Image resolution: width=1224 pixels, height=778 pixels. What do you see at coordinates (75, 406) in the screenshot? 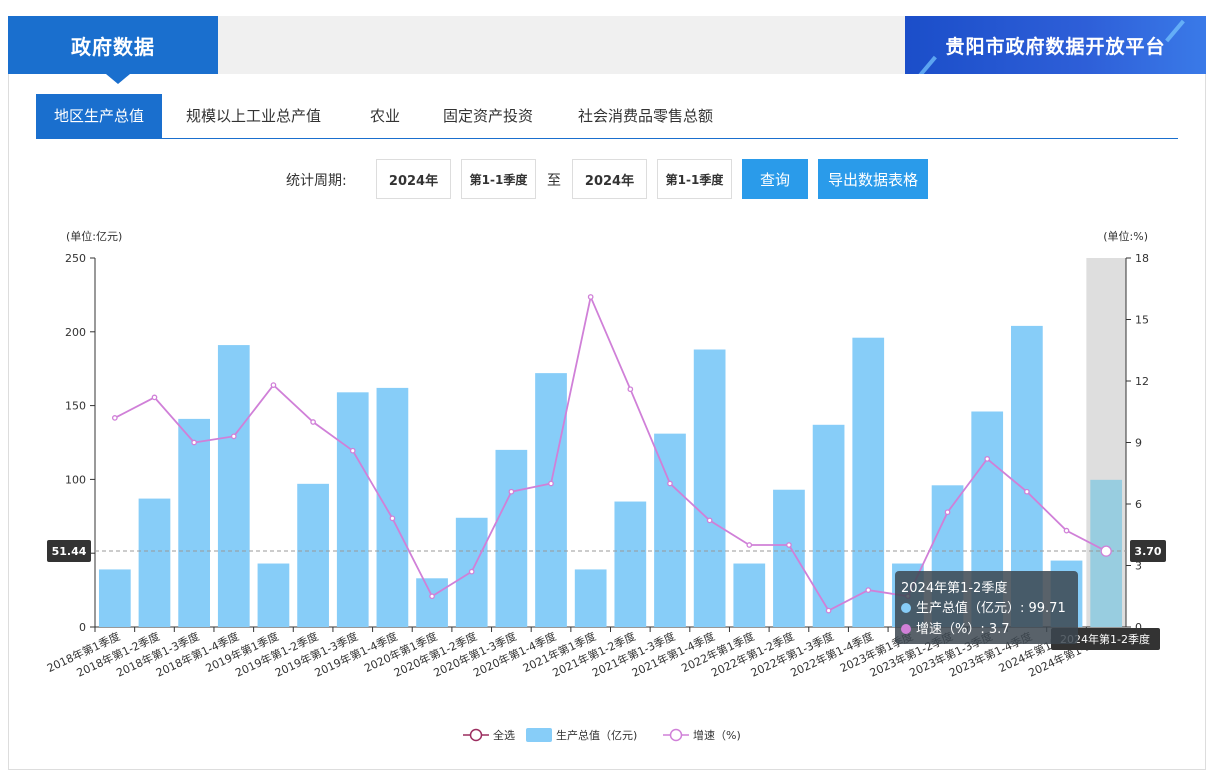
I see `left-axis-tick-label: 150` at bounding box center [75, 406].